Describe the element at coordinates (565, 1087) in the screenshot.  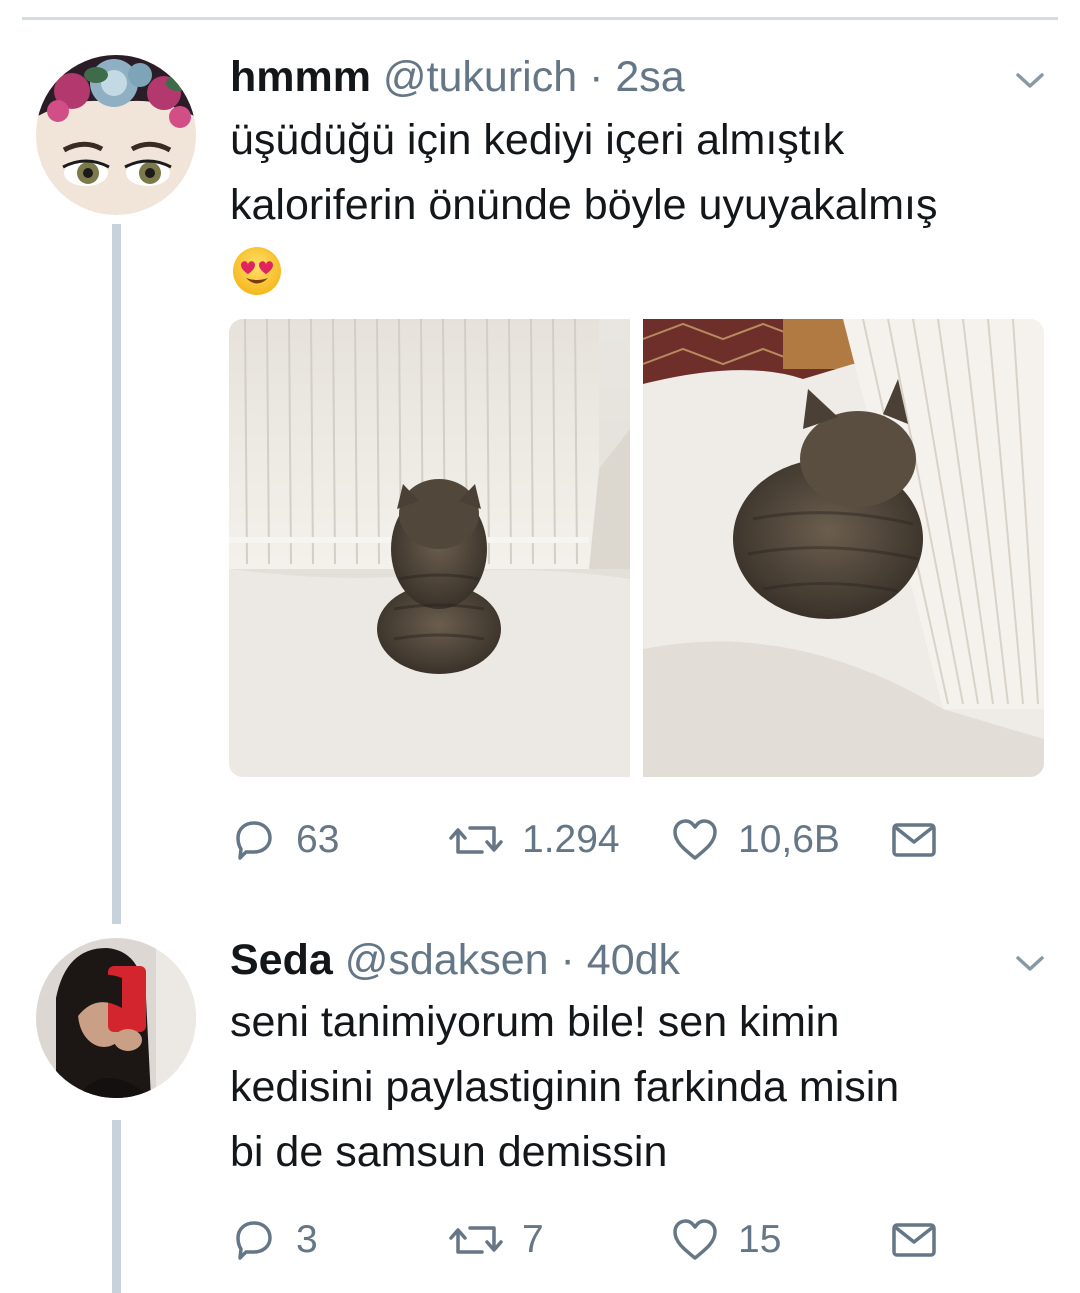
I see `tweet-text-line: kedisini paylastiginin farkinda misin` at that location.